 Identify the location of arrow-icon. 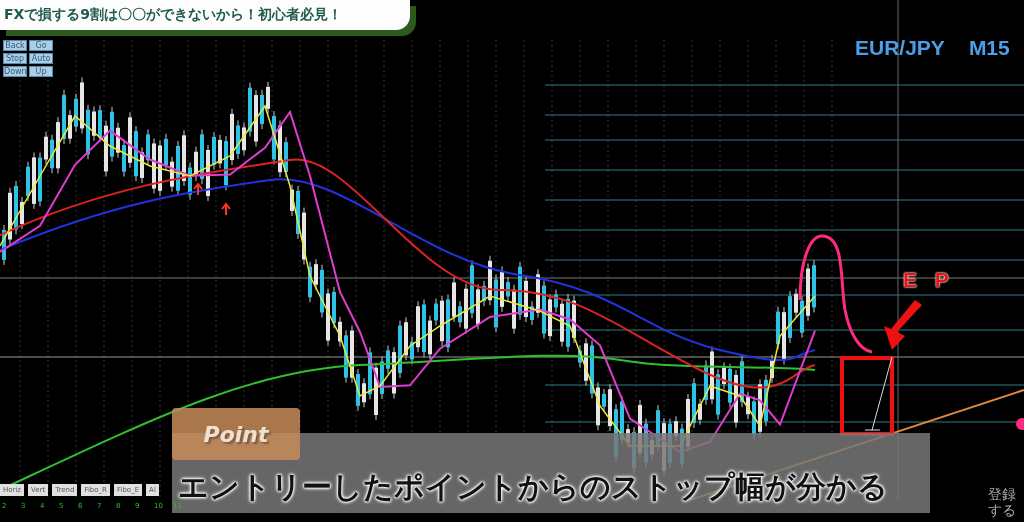
(903, 325).